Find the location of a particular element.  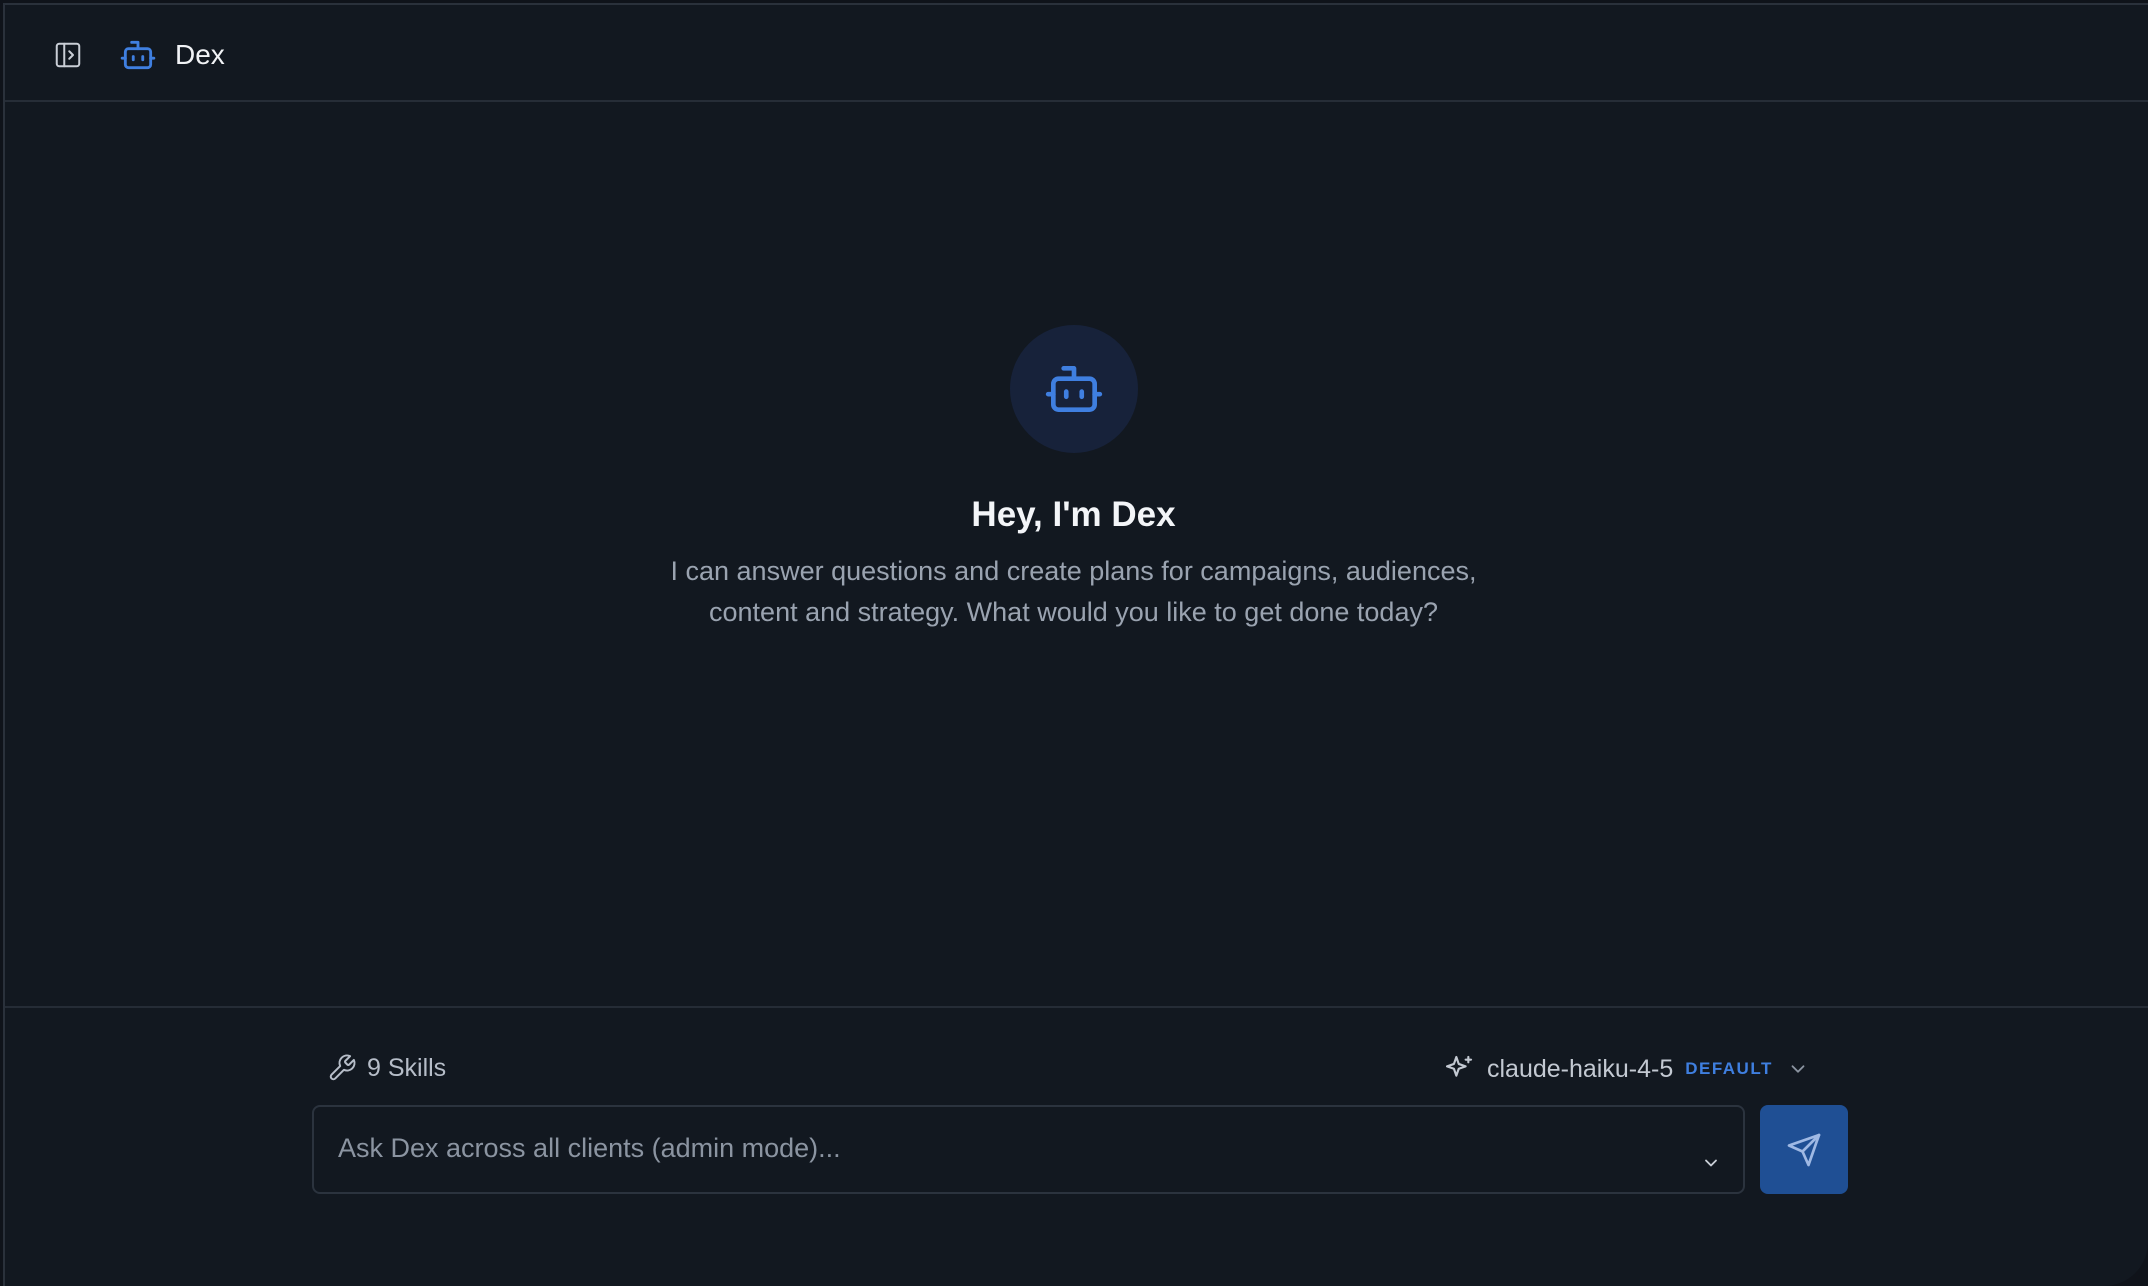

wrench-icon is located at coordinates (342, 1067).